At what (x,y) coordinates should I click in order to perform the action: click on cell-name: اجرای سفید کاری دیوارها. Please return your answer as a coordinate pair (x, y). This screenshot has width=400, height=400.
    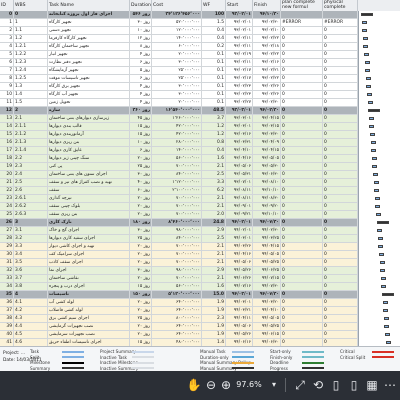
    Looking at the image, I should click on (89, 239).